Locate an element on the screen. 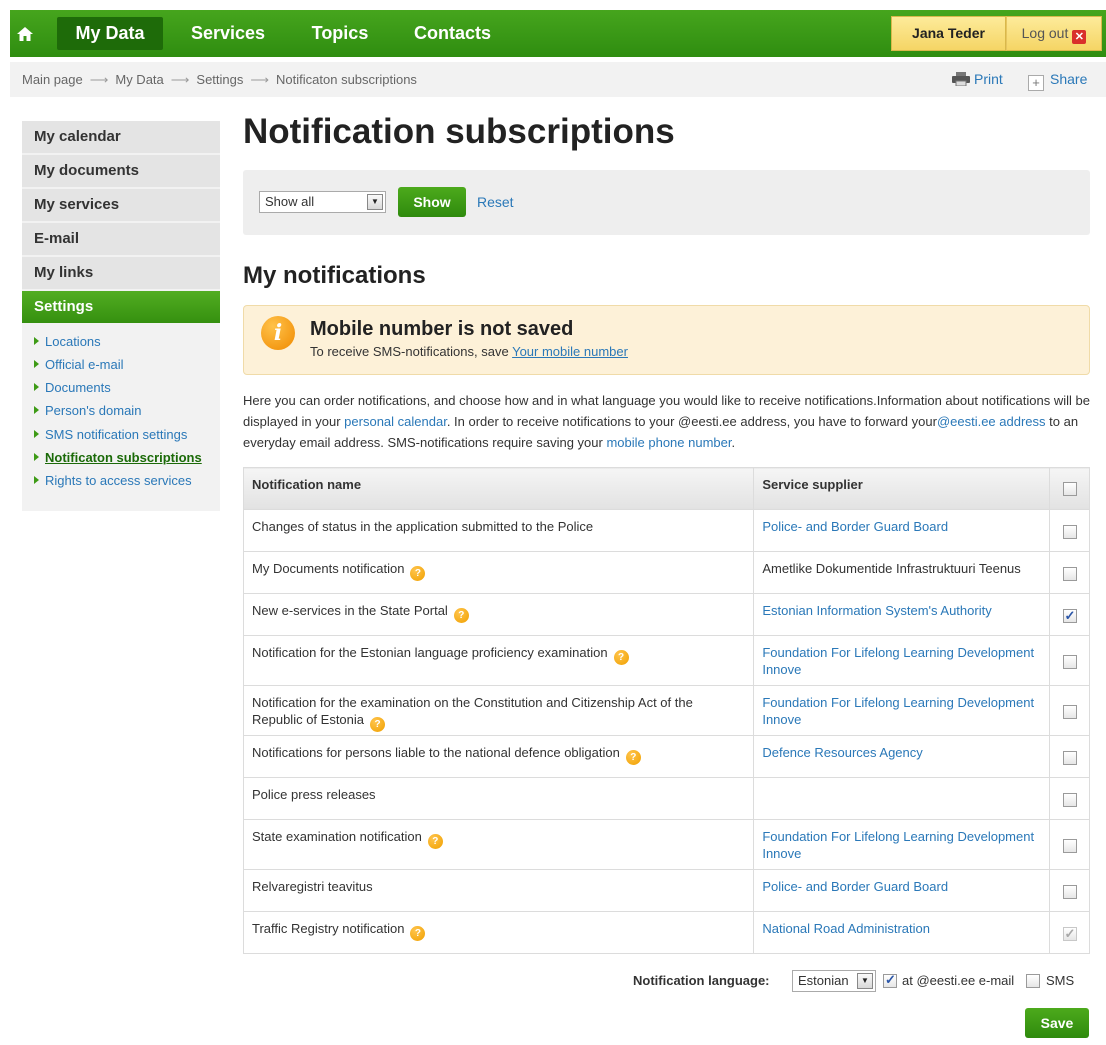 Image resolution: width=1106 pixels, height=1045 pixels. reset-link: Reset is located at coordinates (495, 202).